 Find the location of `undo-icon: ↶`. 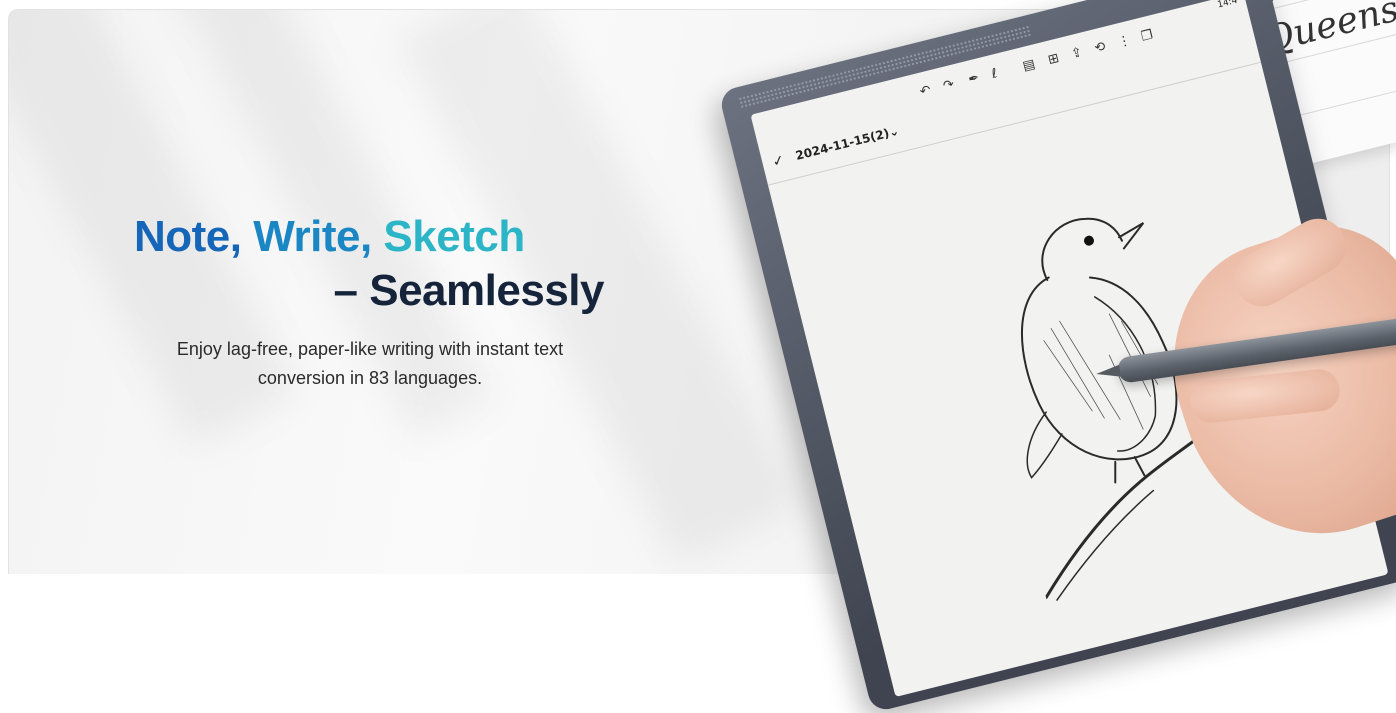

undo-icon: ↶ is located at coordinates (925, 91).